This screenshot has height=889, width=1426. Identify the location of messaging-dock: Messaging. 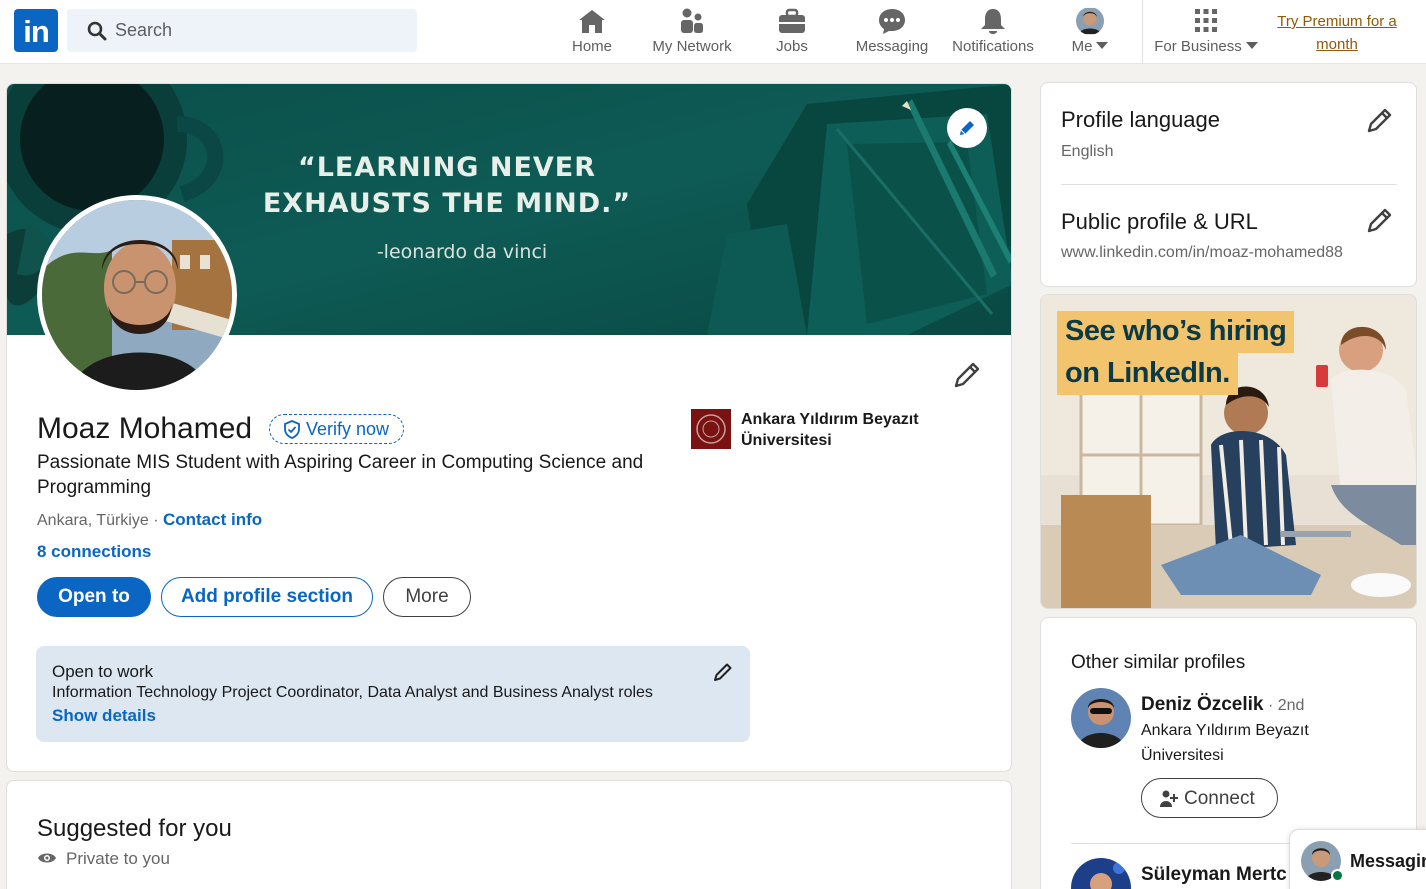
(1357, 859).